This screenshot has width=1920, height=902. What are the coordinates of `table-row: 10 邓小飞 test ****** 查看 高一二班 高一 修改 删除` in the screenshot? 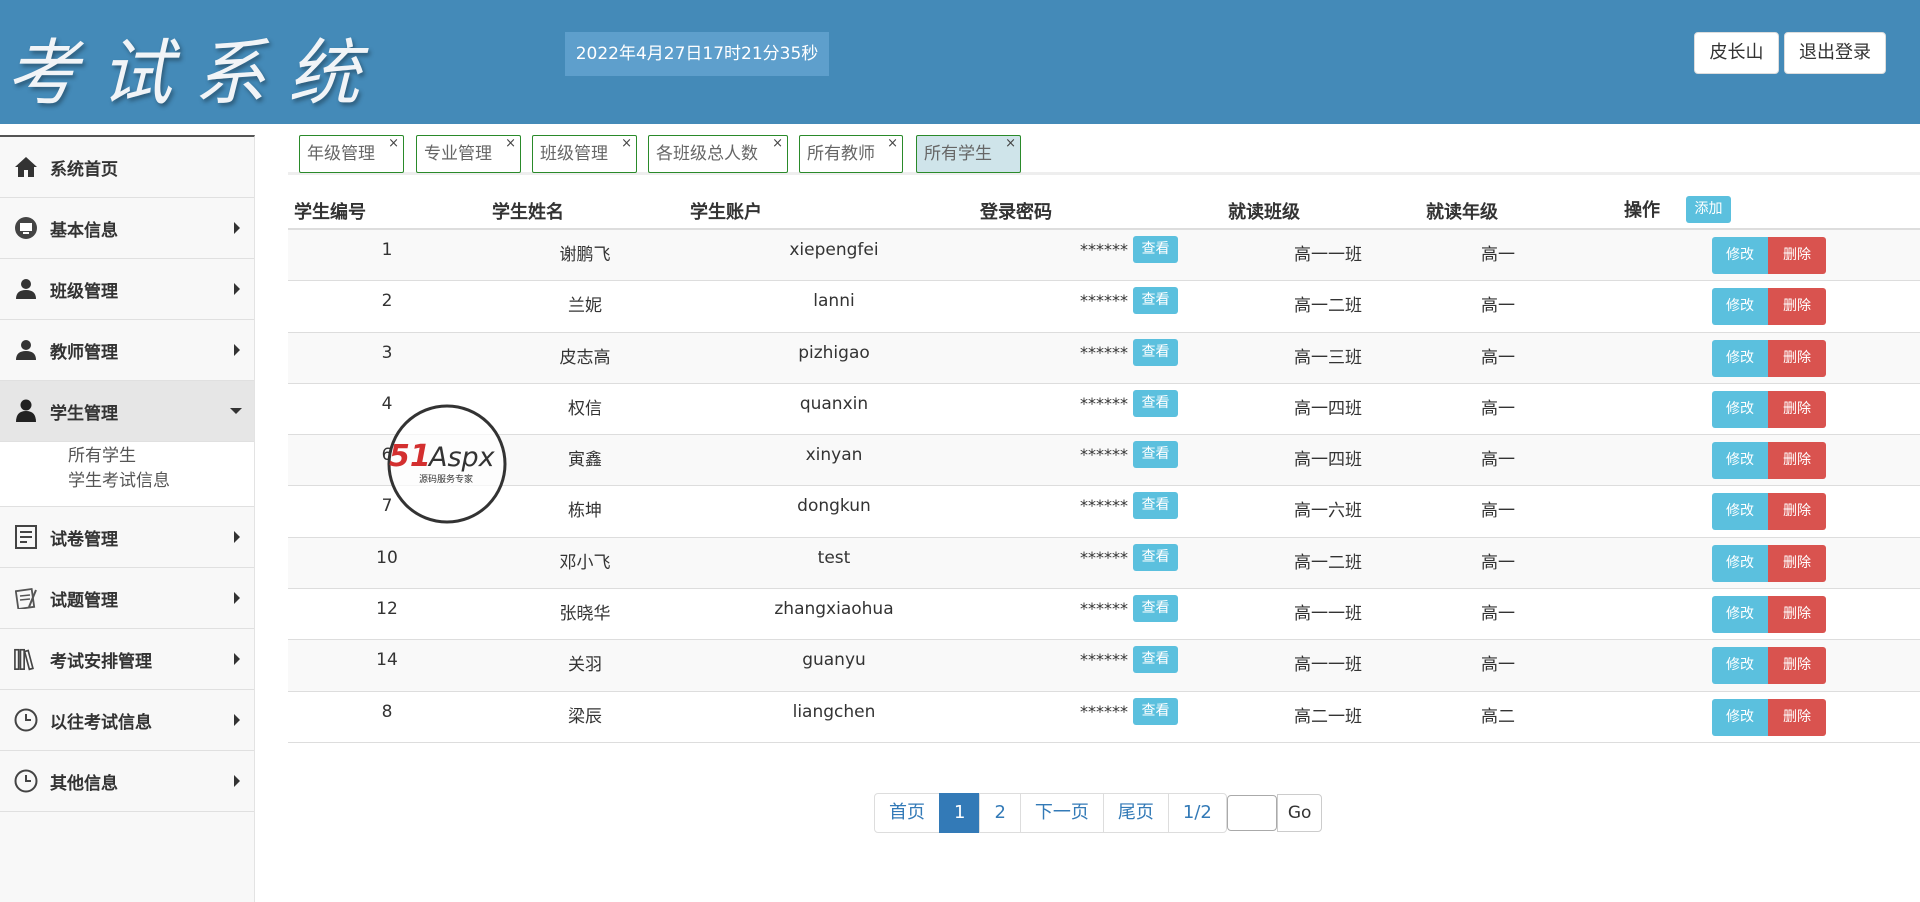 It's located at (1104, 563).